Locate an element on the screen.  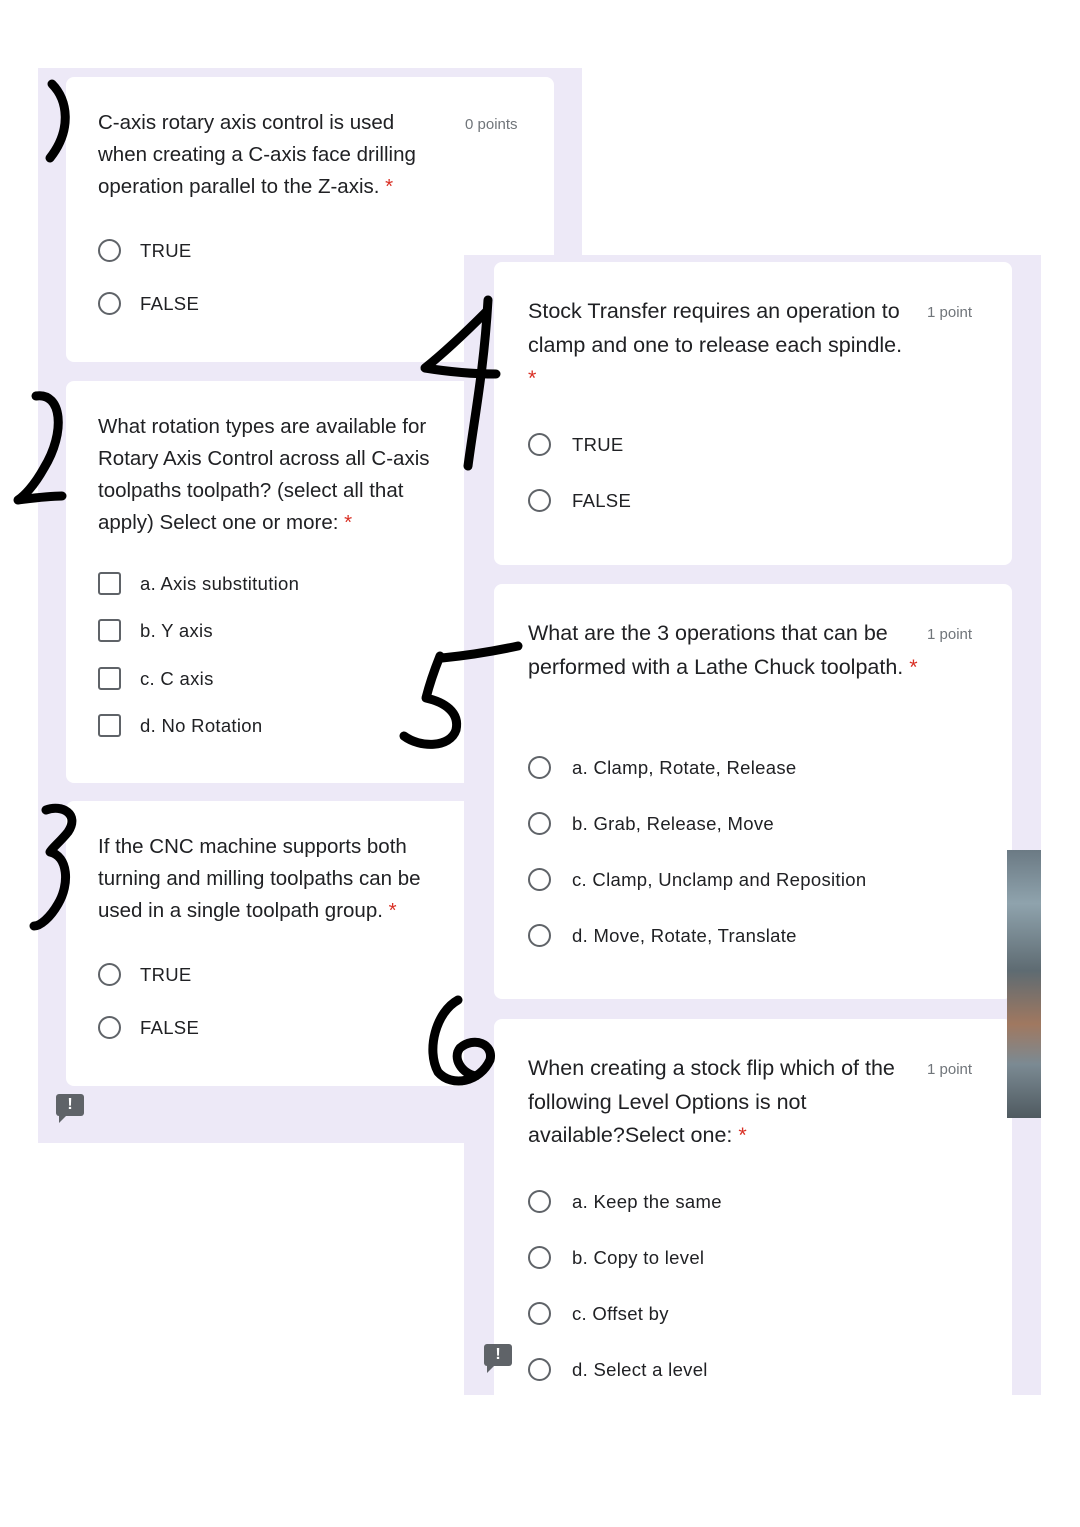
handwritten-number-5b is located at coordinates (430, 700).